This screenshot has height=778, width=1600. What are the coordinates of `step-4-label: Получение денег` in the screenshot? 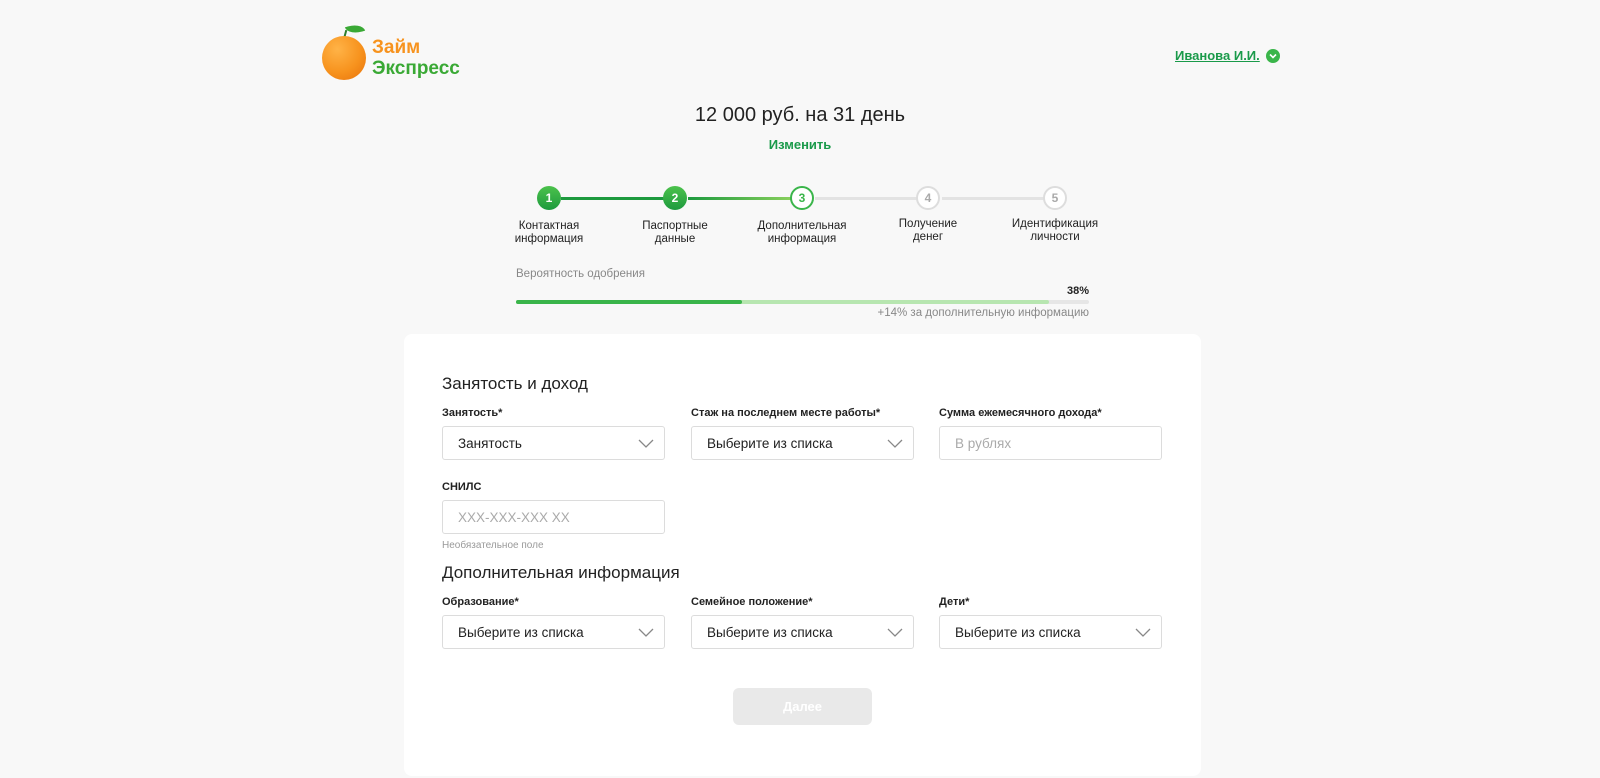 It's located at (928, 231).